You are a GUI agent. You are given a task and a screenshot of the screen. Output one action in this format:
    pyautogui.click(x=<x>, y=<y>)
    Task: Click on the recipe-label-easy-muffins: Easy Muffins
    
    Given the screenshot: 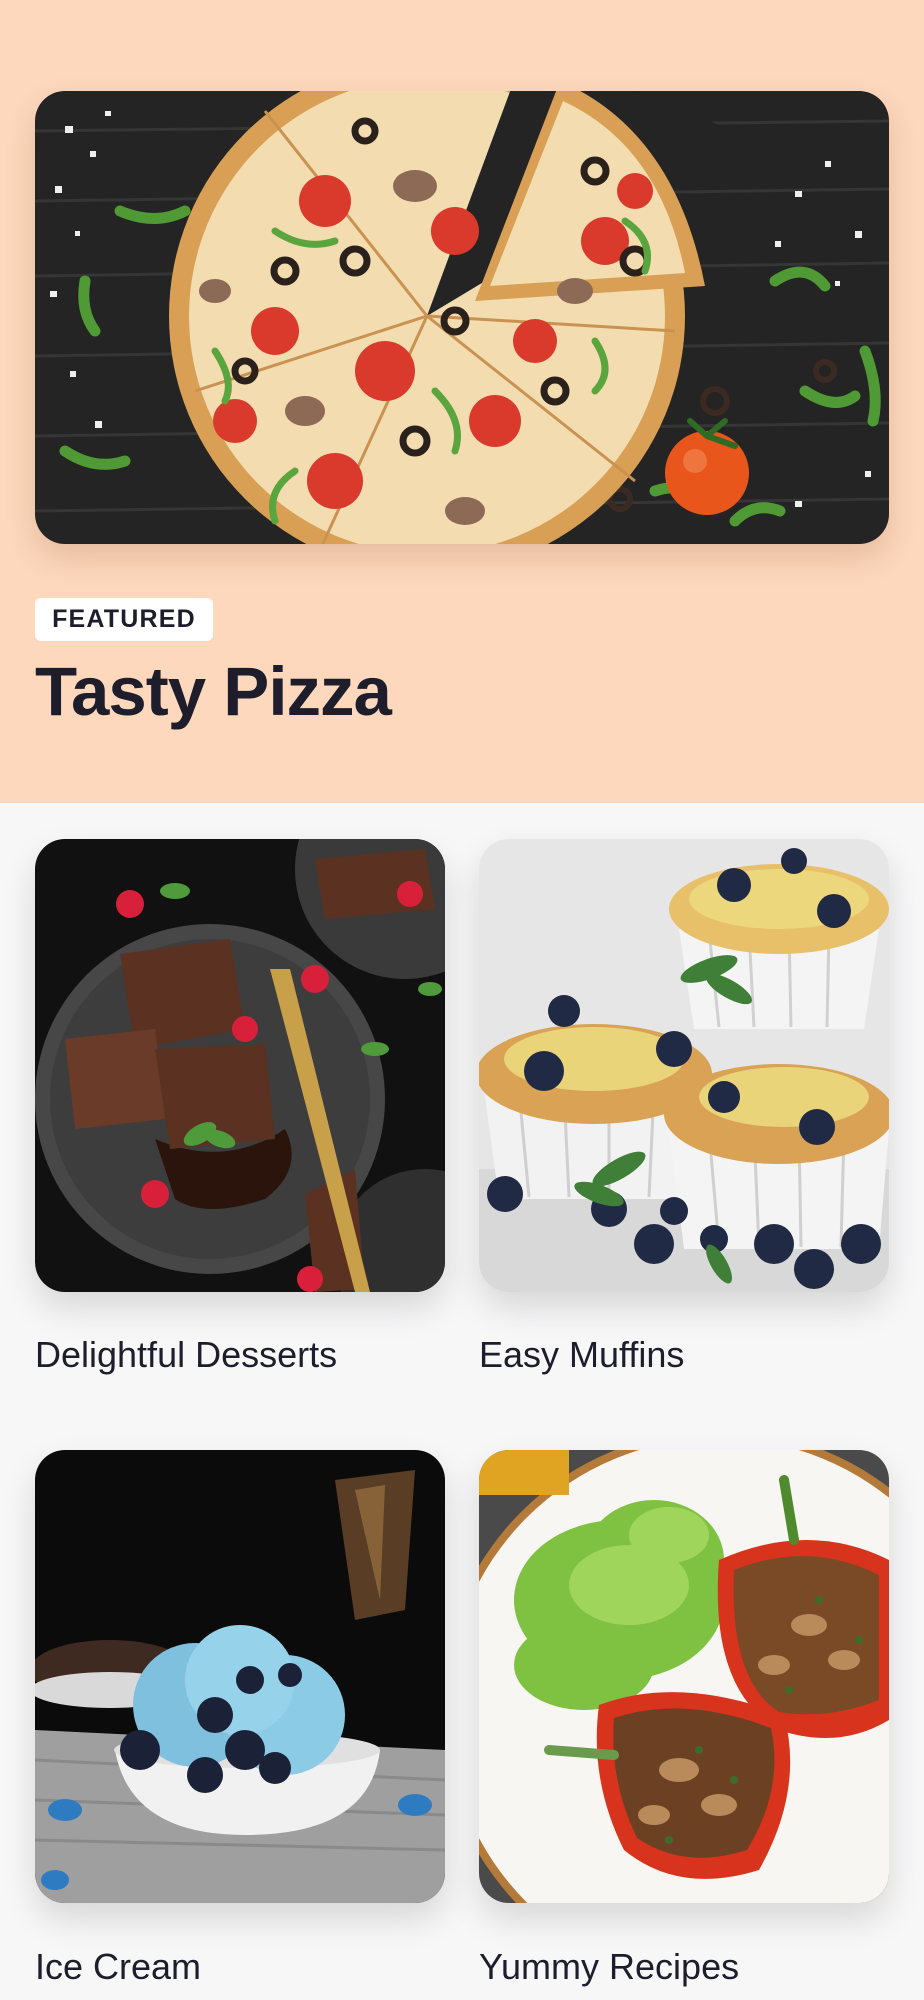 What is the action you would take?
    pyautogui.click(x=581, y=1354)
    